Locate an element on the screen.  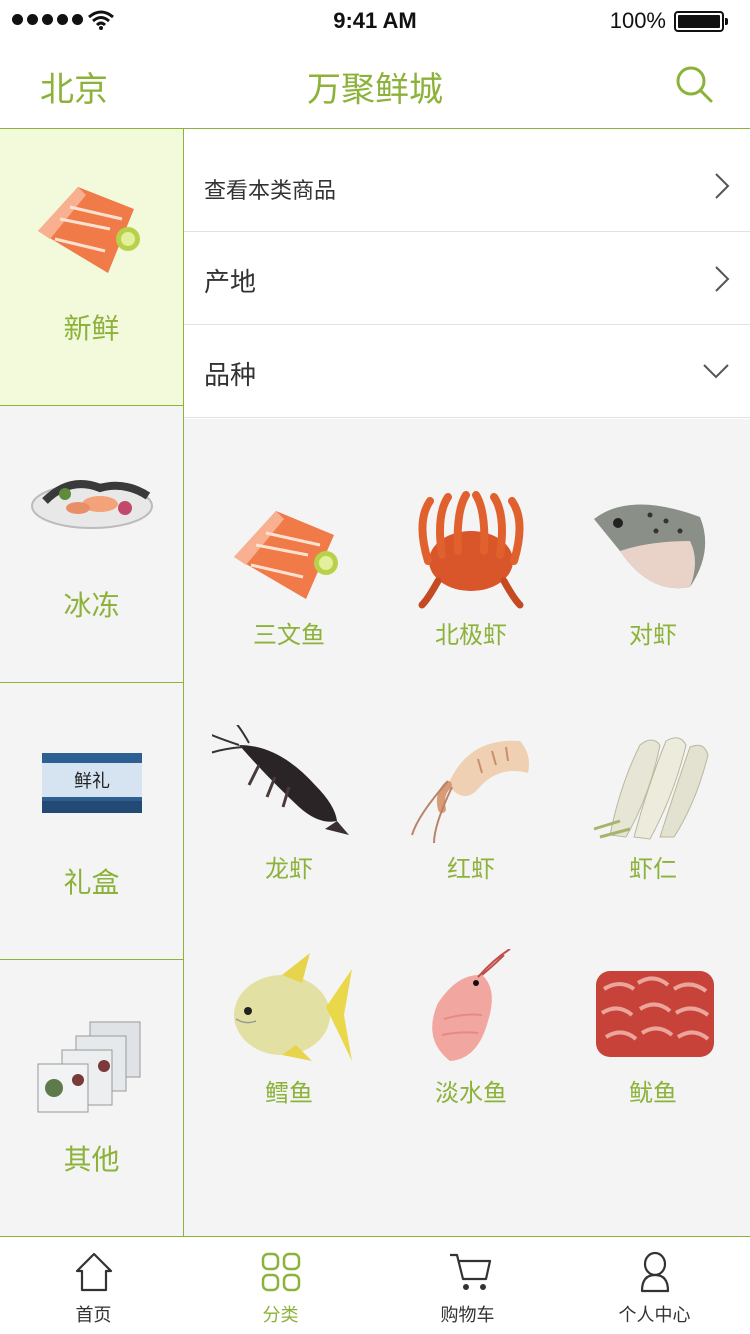
navigation-bar: 北京 万聚鲜城 is located at coordinates (375, 85).